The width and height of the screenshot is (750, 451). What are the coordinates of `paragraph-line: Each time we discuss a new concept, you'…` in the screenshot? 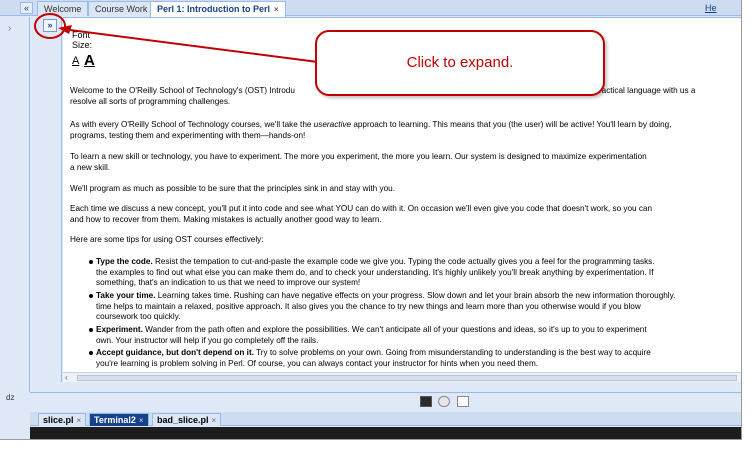 It's located at (361, 208).